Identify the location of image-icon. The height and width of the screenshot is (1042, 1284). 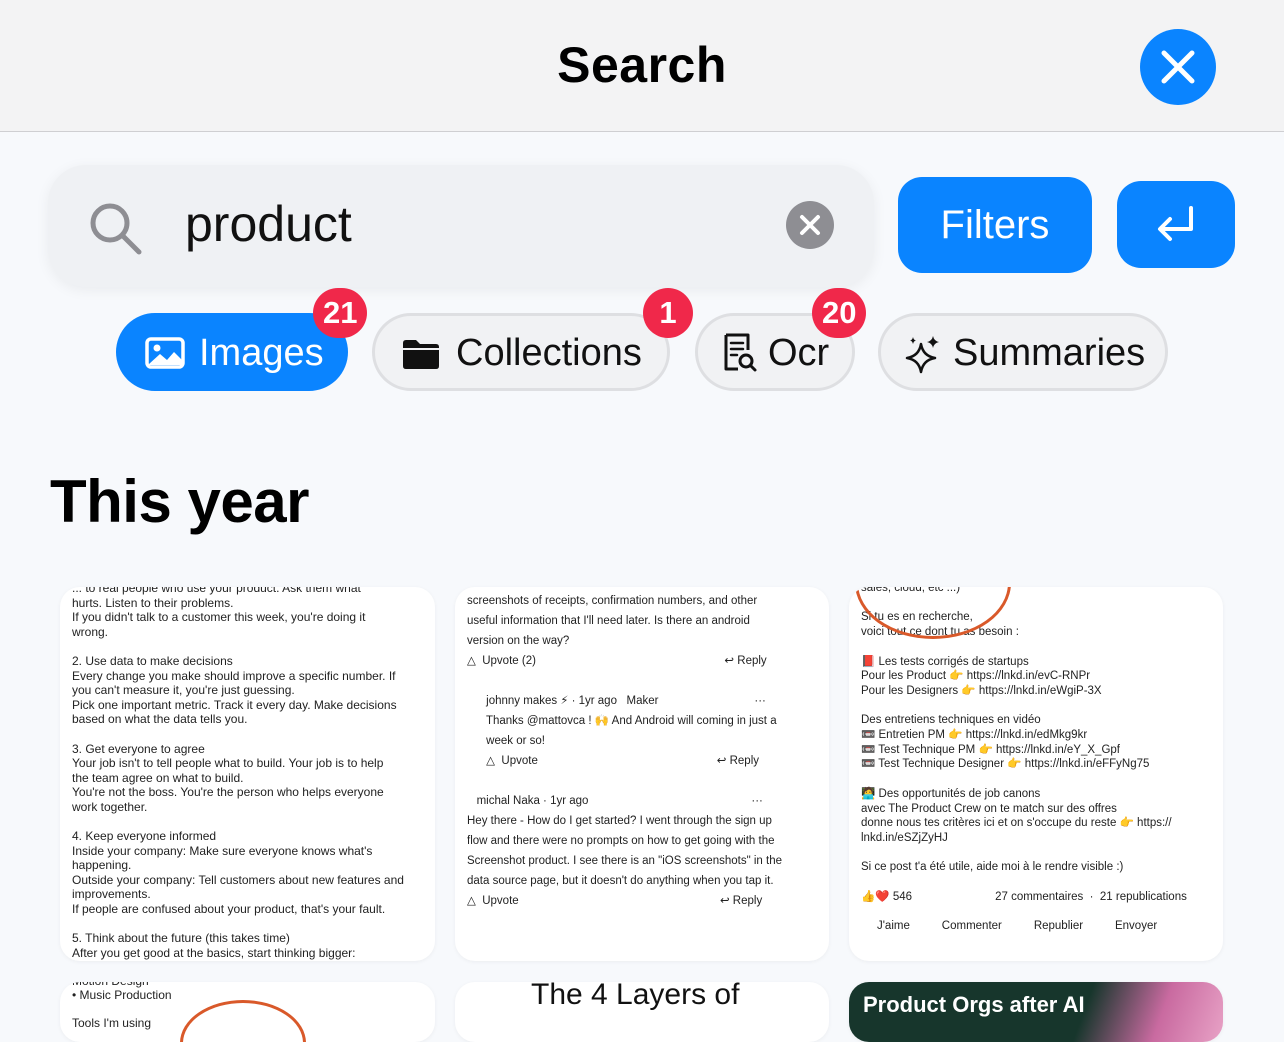
(165, 353).